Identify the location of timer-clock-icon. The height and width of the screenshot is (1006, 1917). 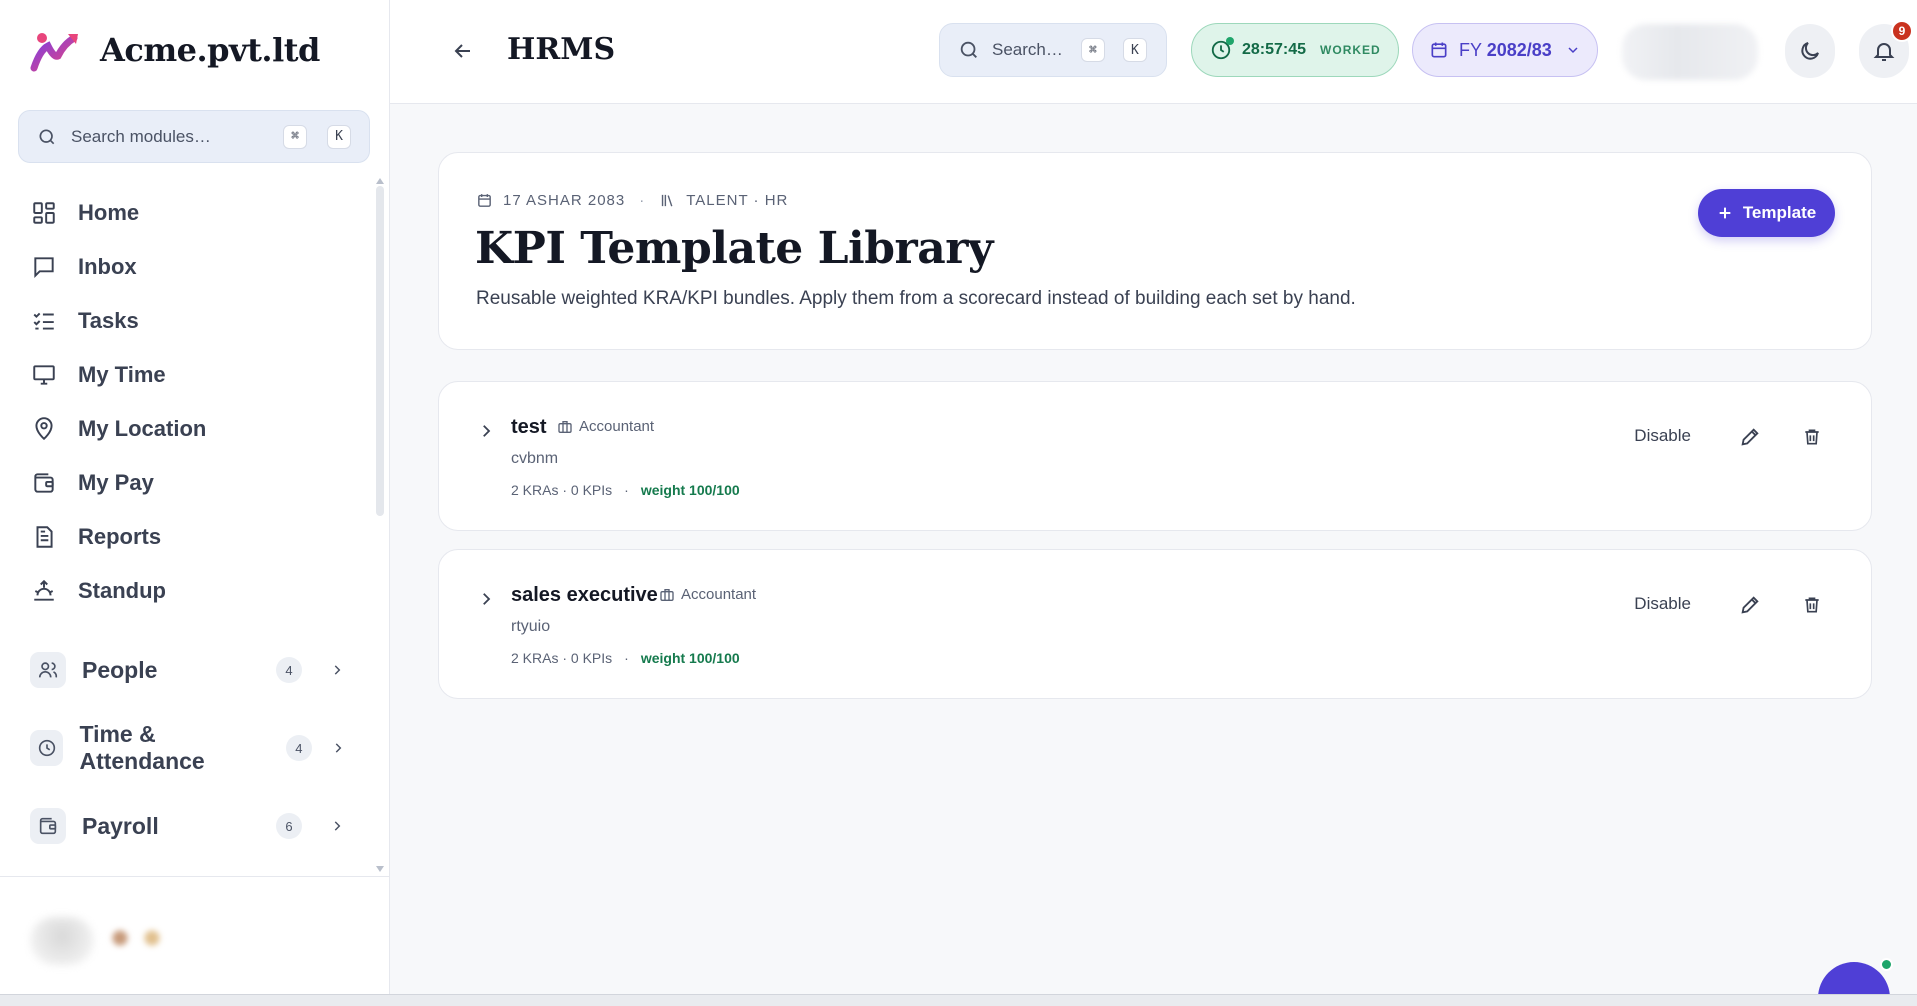
(1222, 49).